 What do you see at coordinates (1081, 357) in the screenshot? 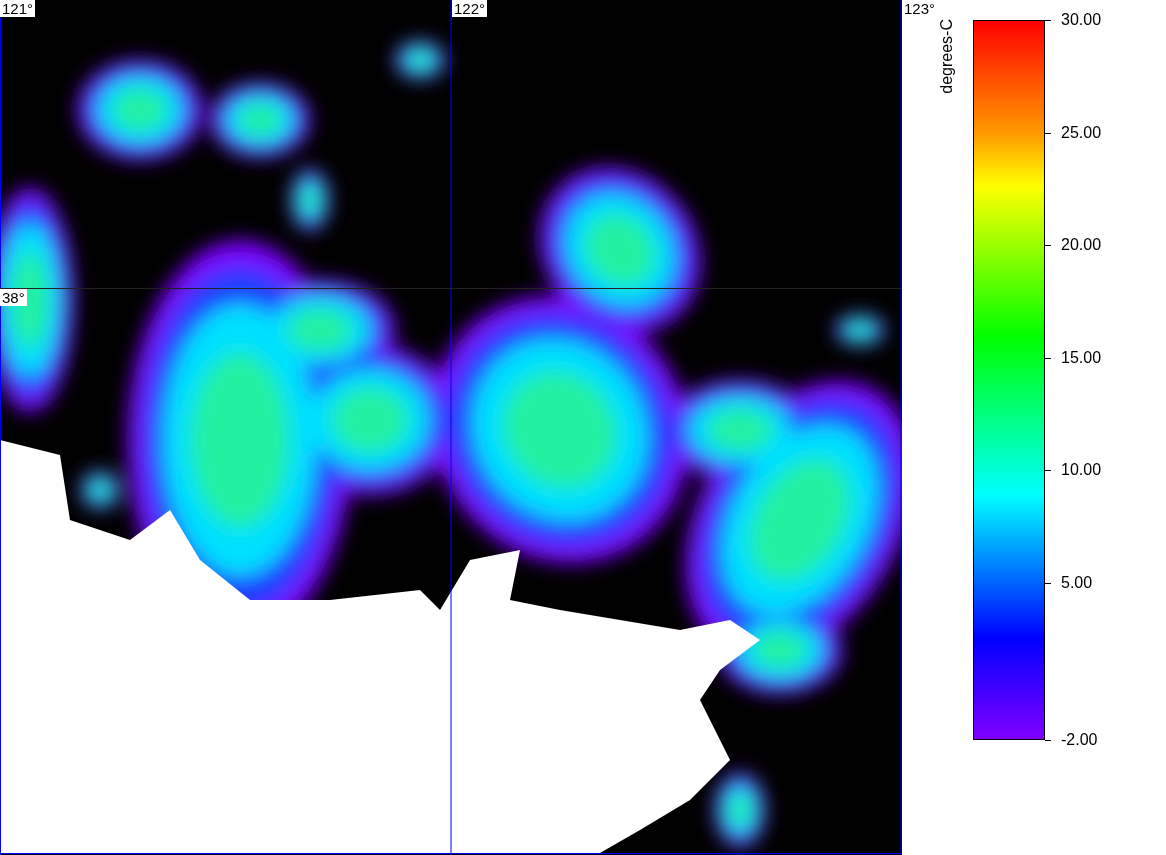
I see `scale-tick-label: 15.00` at bounding box center [1081, 357].